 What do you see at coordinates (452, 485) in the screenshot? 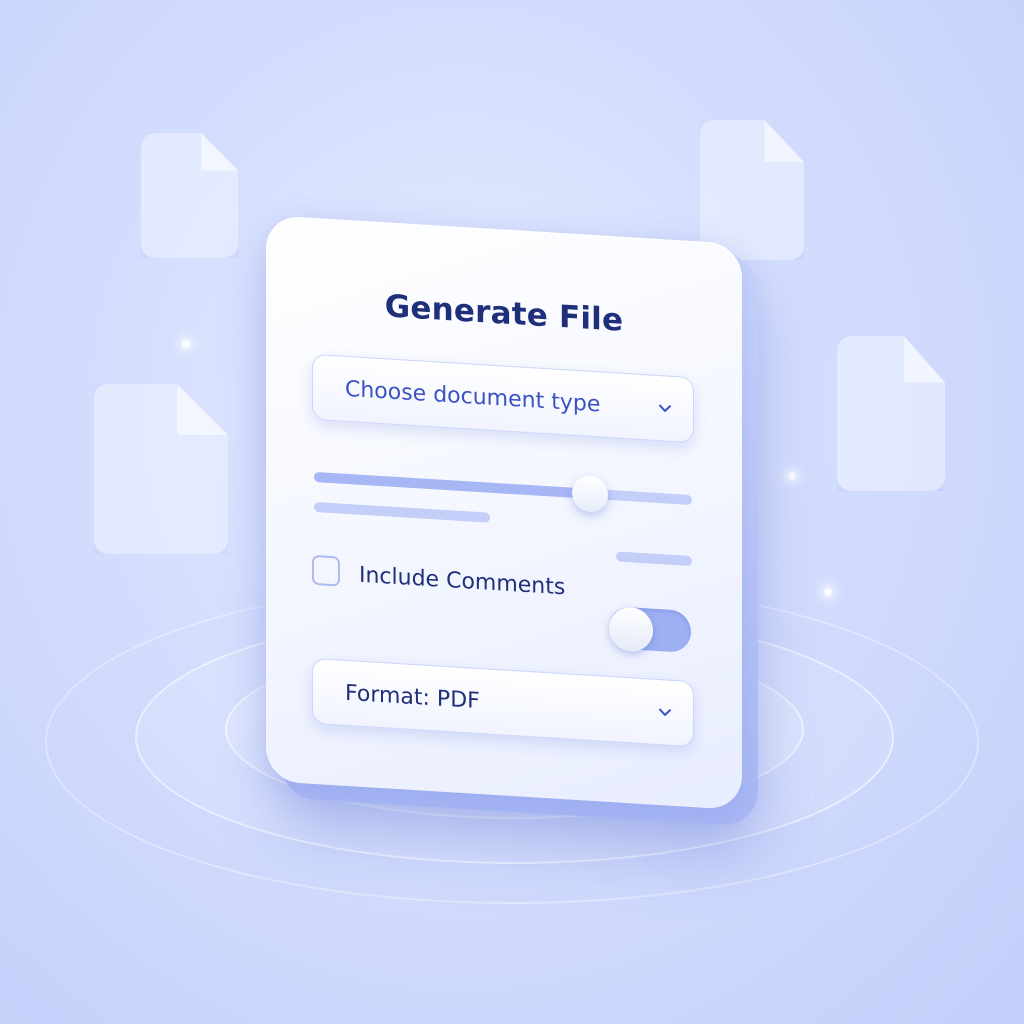
I see `slider-fill` at bounding box center [452, 485].